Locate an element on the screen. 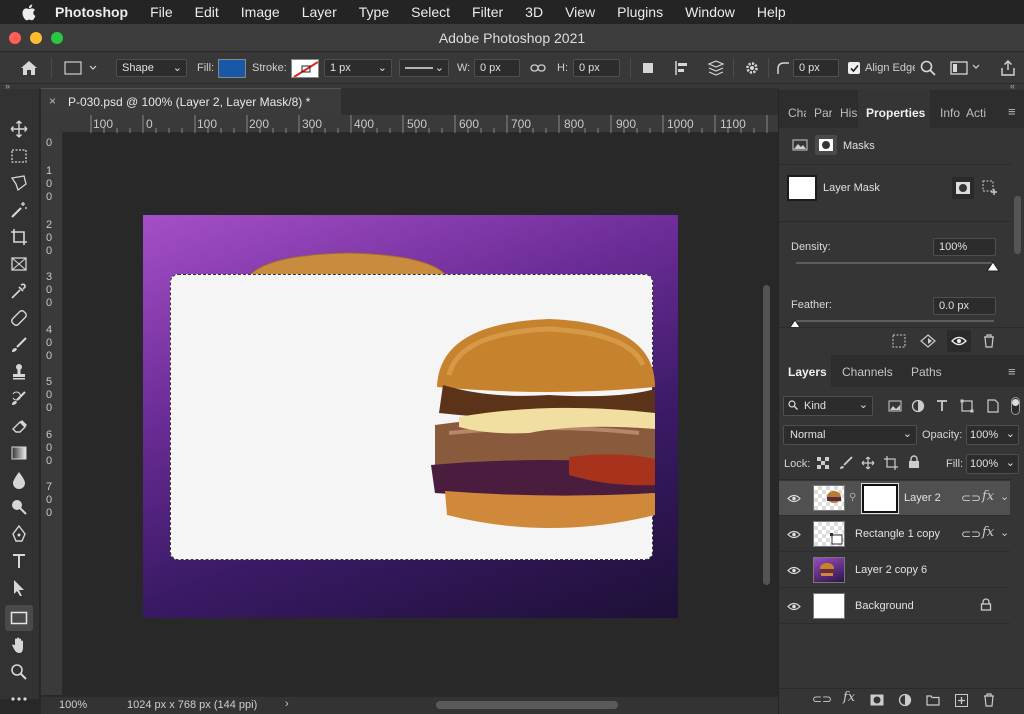  search-icon is located at coordinates (928, 68).